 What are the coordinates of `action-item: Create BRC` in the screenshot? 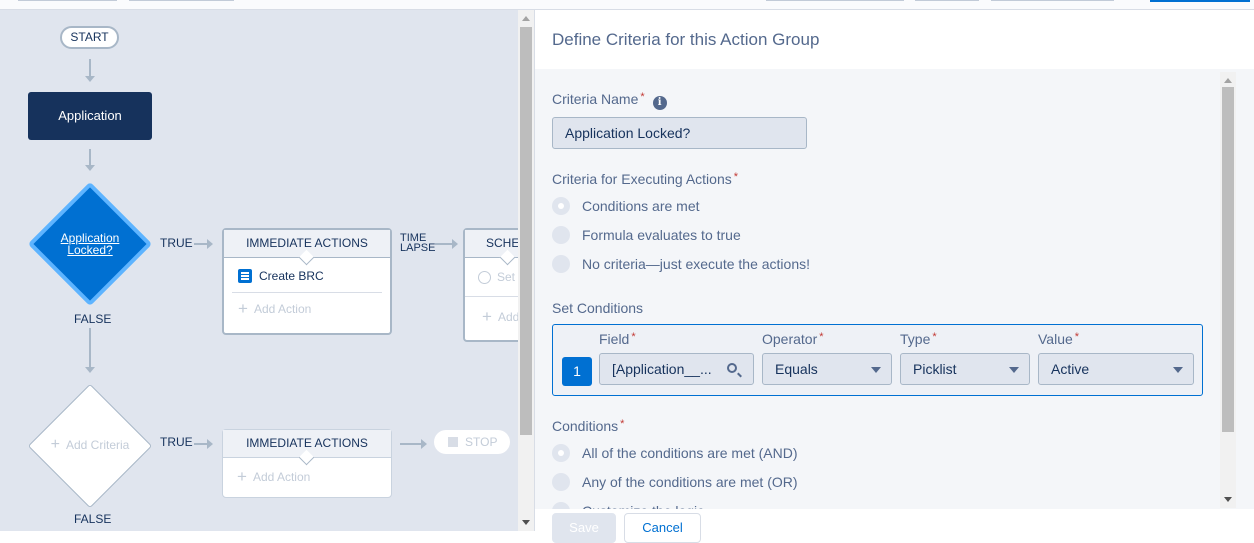 It's located at (307, 276).